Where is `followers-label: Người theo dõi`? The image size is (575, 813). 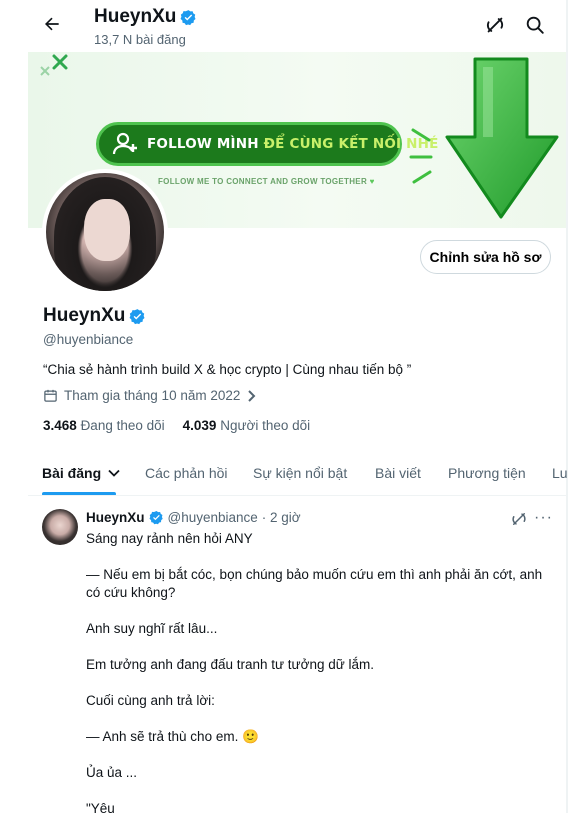
followers-label: Người theo dõi is located at coordinates (265, 425).